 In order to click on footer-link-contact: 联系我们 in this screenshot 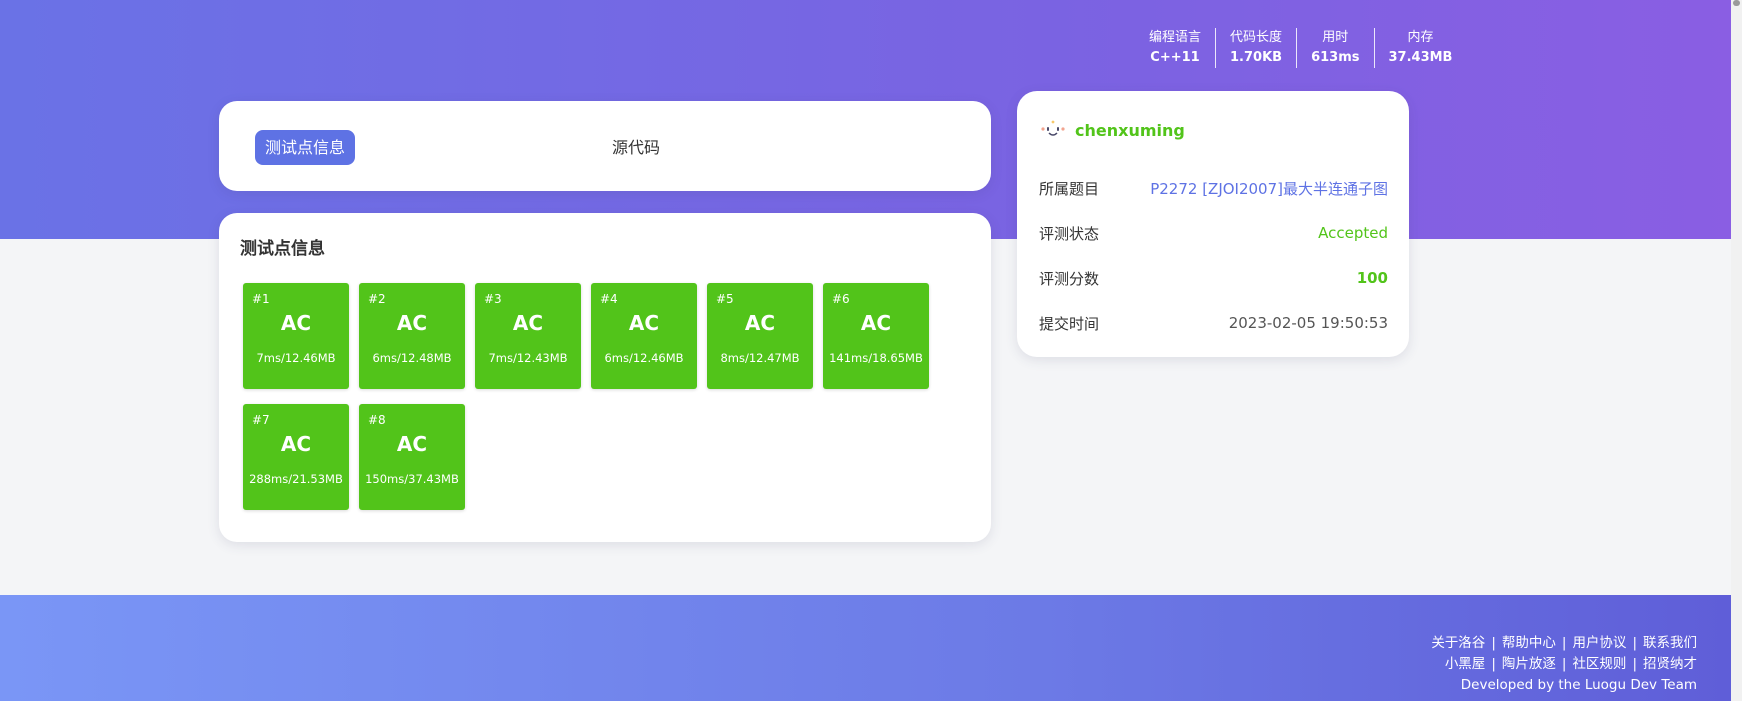, I will do `click(1670, 643)`.